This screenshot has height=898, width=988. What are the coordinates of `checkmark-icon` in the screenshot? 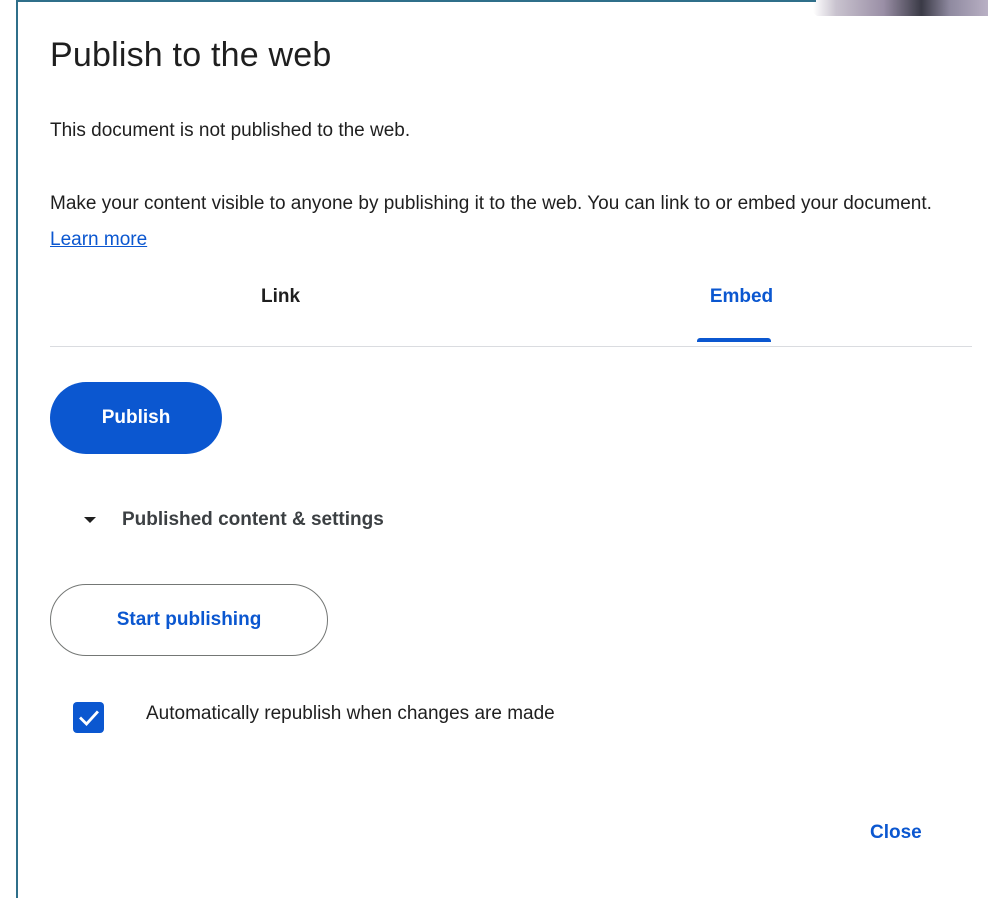 It's located at (88, 718).